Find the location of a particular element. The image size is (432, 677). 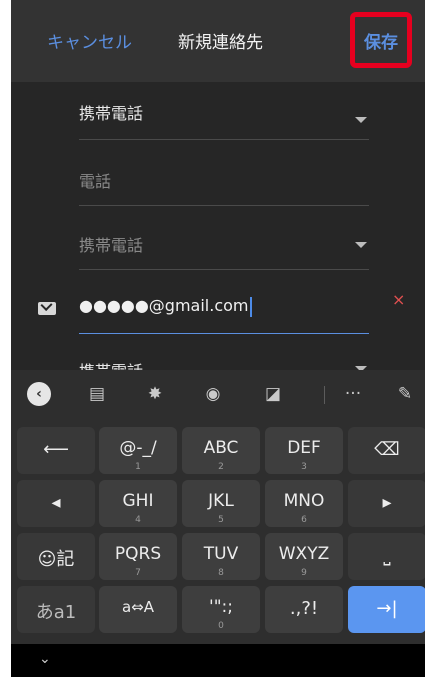

emoji-symbol-key: ☺記 is located at coordinates (56, 556).